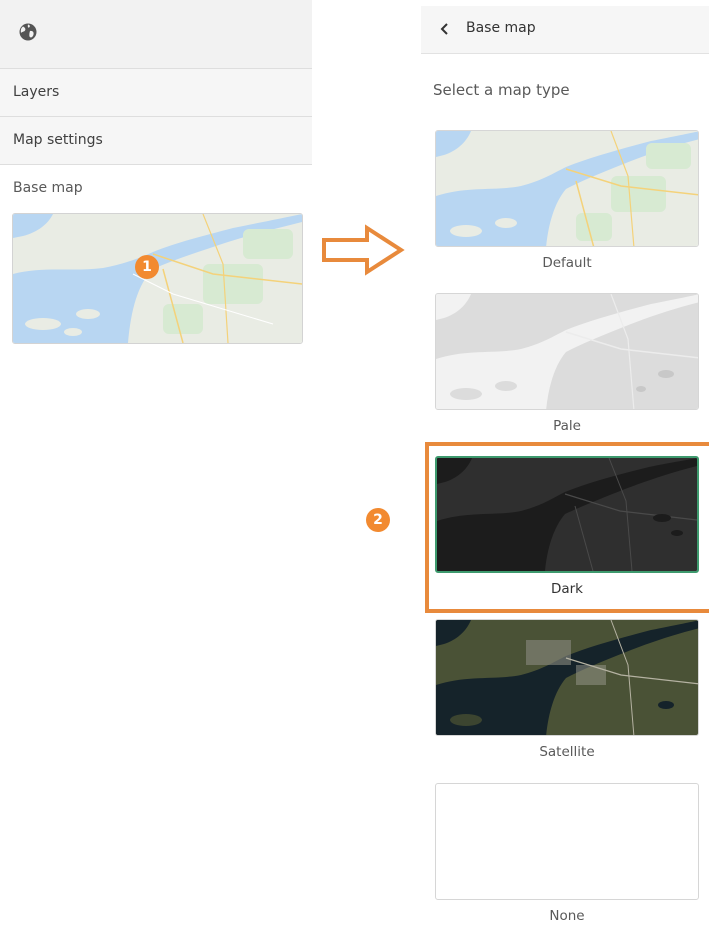  What do you see at coordinates (501, 28) in the screenshot?
I see `panel-title: Base map` at bounding box center [501, 28].